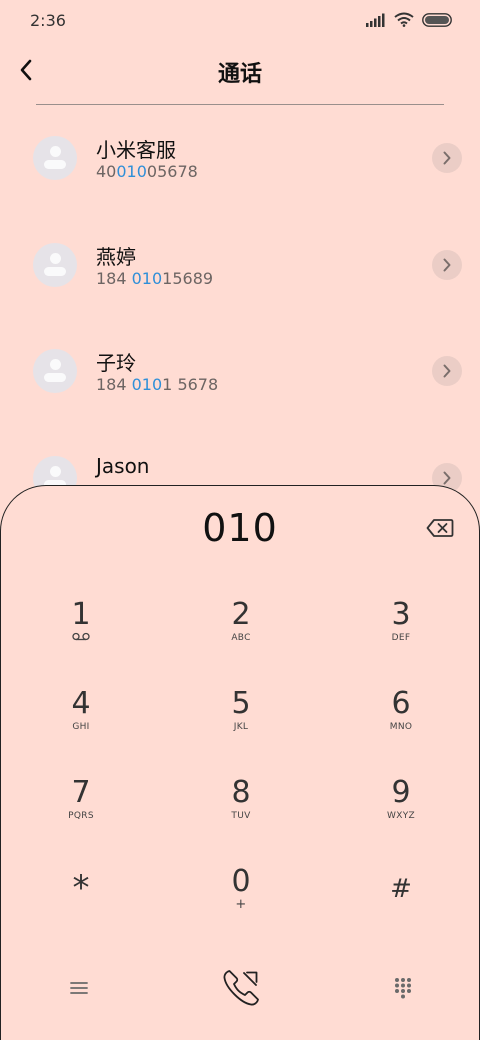  I want to click on key-digit: 1, so click(81, 614).